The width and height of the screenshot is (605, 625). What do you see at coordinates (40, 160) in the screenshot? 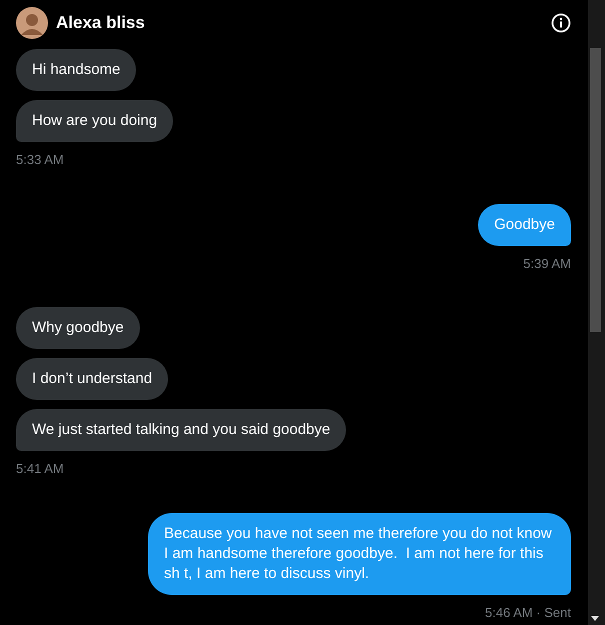
I see `message-time: 5:33 AM` at bounding box center [40, 160].